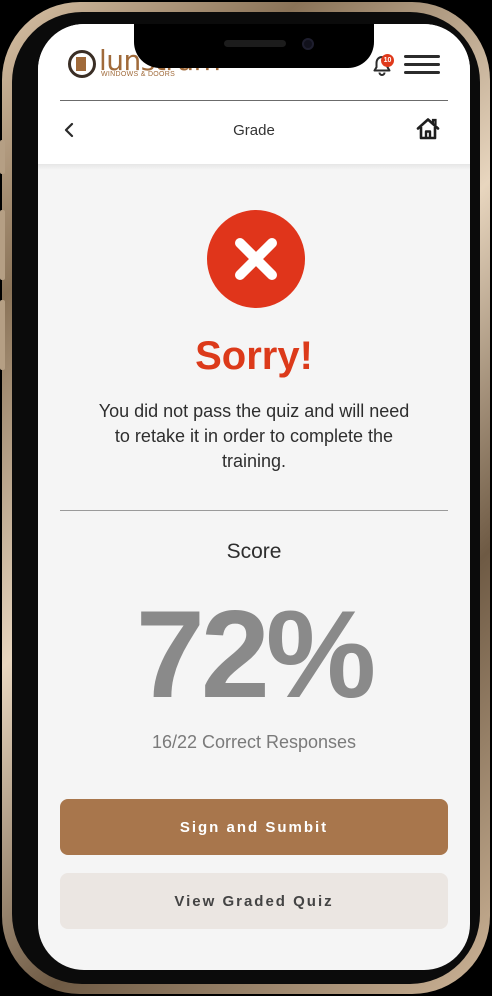 The height and width of the screenshot is (996, 492). Describe the element at coordinates (422, 67) in the screenshot. I see `hamburger-menu-icon` at that location.